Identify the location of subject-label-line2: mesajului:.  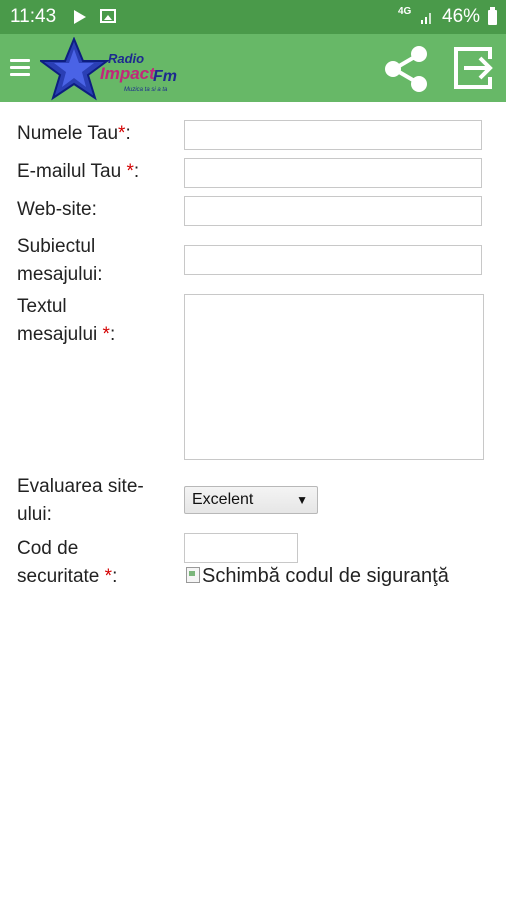
(60, 274).